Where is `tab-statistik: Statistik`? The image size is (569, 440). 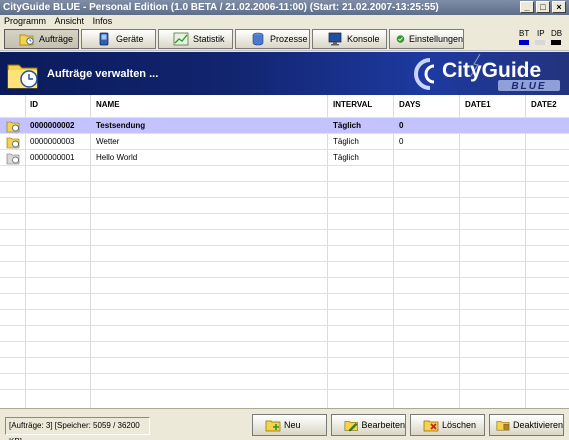 tab-statistik: Statistik is located at coordinates (195, 39).